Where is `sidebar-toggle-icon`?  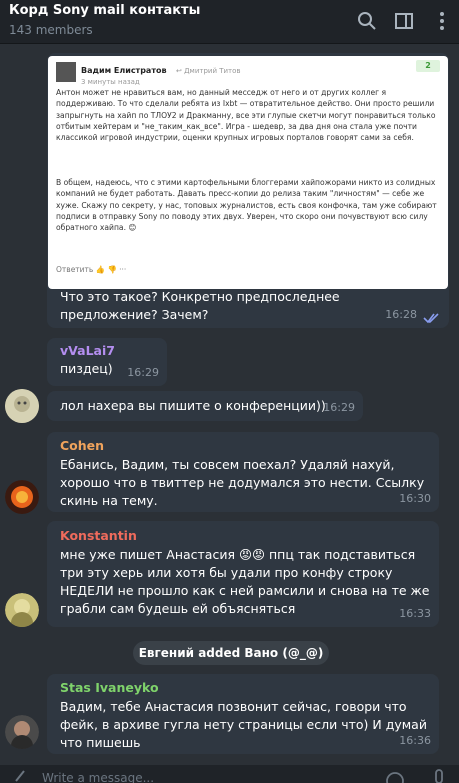 sidebar-toggle-icon is located at coordinates (404, 21).